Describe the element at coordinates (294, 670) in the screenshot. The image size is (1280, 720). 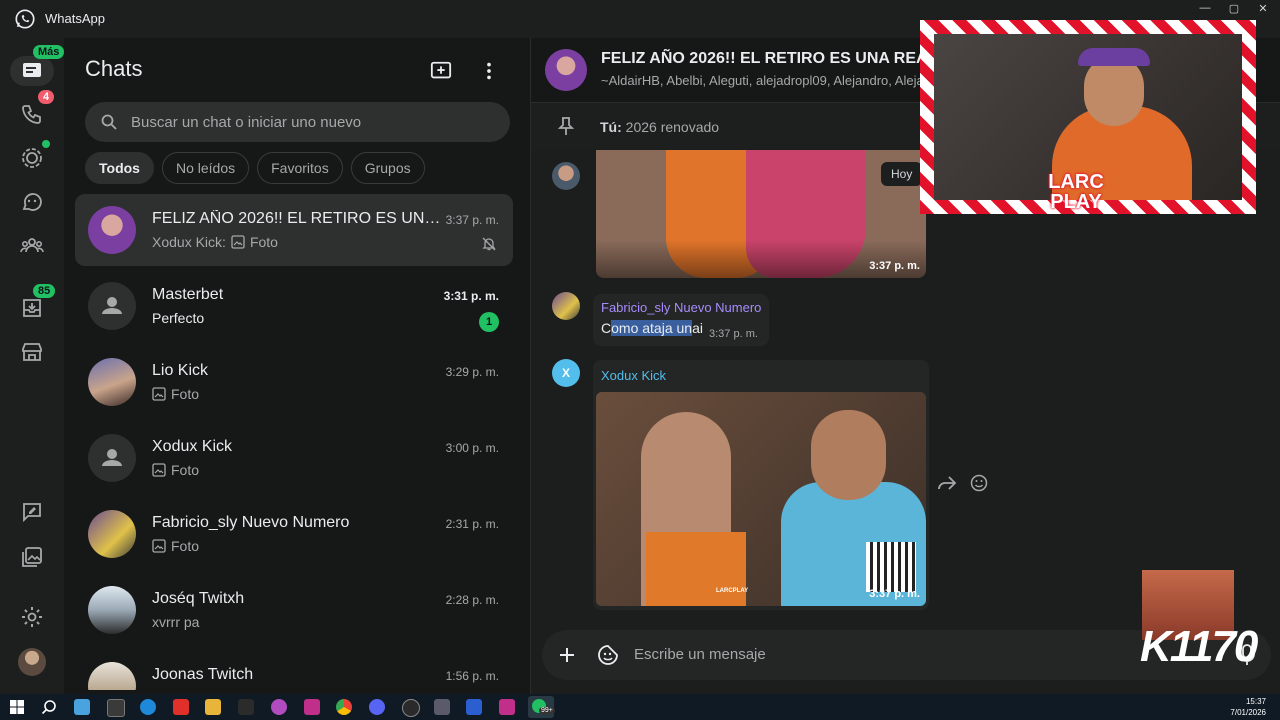
I see `chat-item-joonas: Joonas Twitch 1:56 p. m.` at that location.